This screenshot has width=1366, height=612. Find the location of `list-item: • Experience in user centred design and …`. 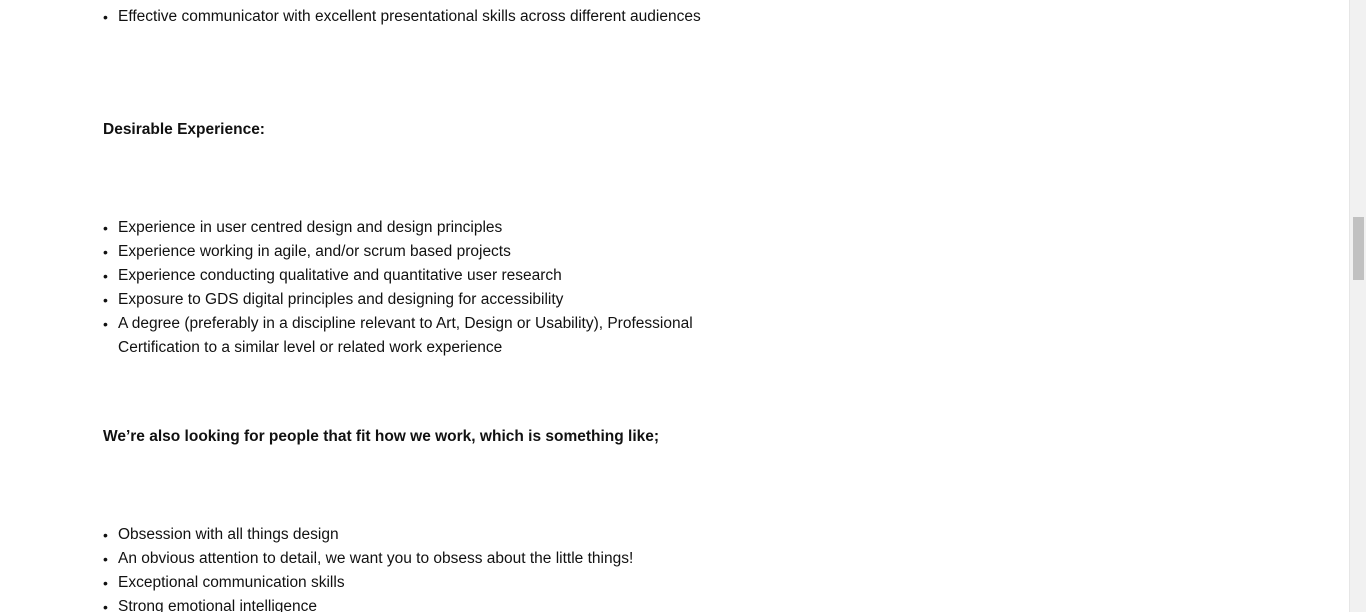

list-item: • Experience in user centred design and … is located at coordinates (413, 228).